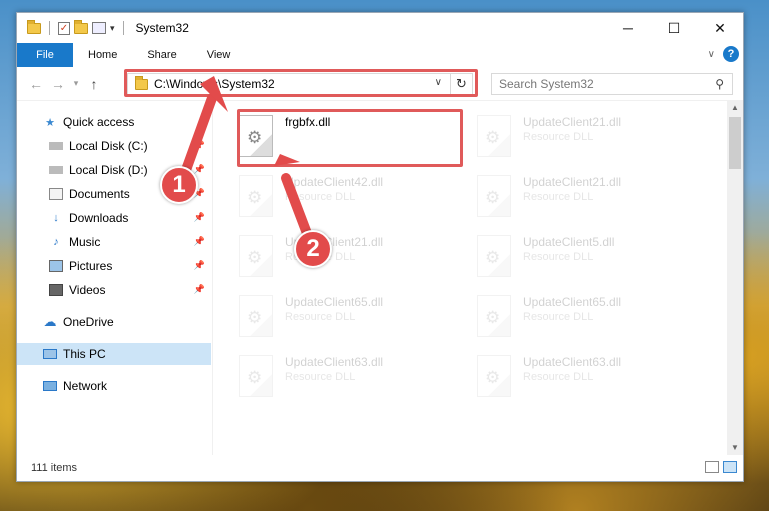  Describe the element at coordinates (99, 28) in the screenshot. I see `properties-icon` at that location.